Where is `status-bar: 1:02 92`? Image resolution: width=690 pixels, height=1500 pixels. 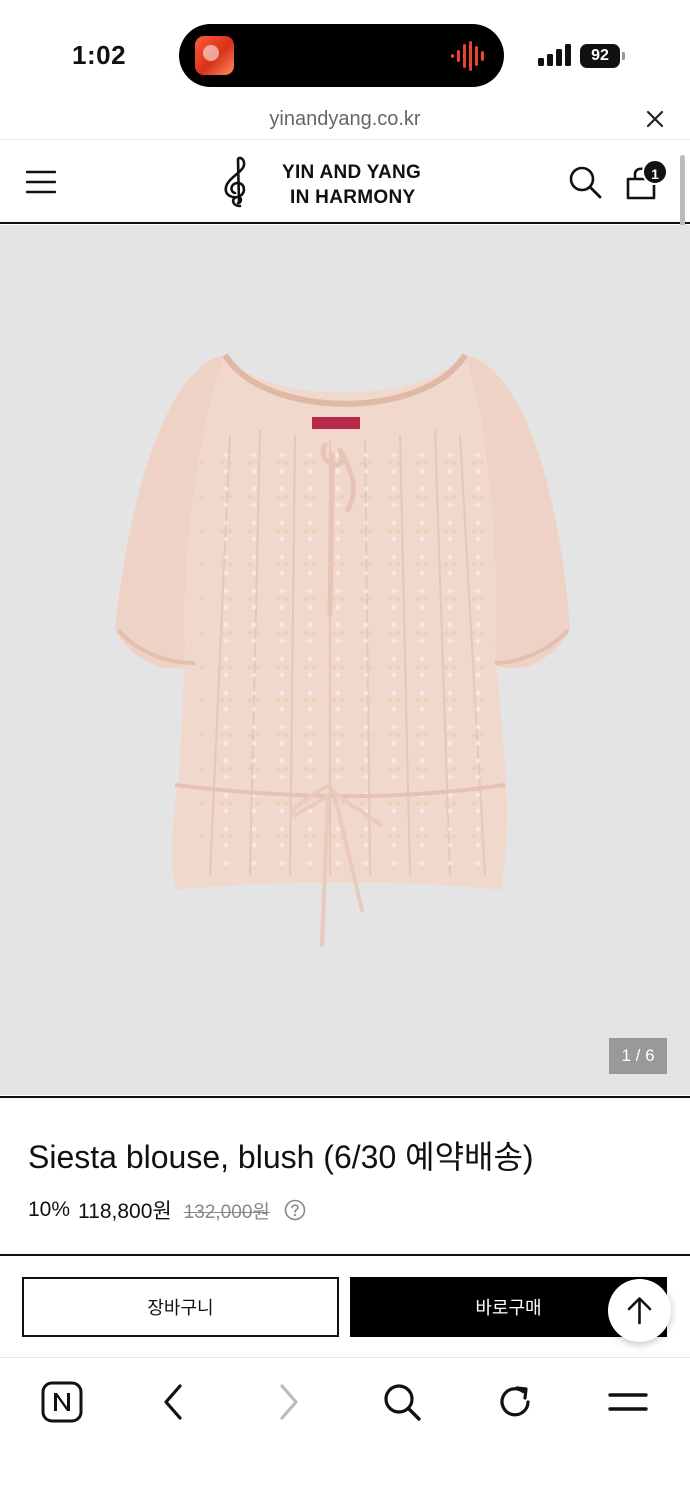
status-bar: 1:02 92 is located at coordinates (345, 50).